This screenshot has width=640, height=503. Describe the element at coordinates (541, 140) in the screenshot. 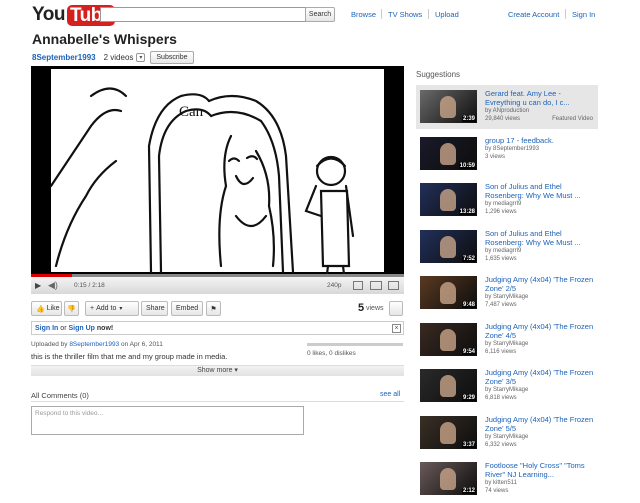

I see `suggestion-title: group 17 - feedback.` at that location.